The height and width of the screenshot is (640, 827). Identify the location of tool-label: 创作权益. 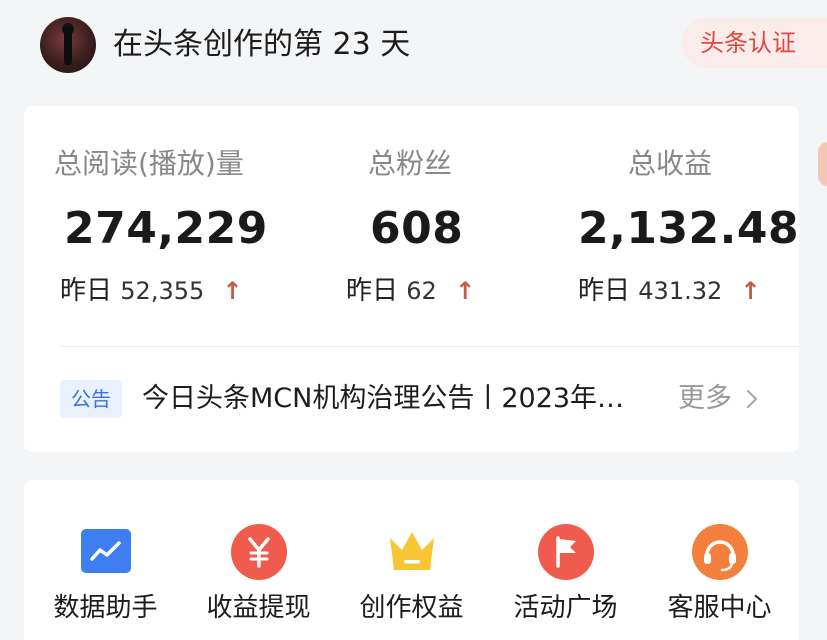
(411, 608).